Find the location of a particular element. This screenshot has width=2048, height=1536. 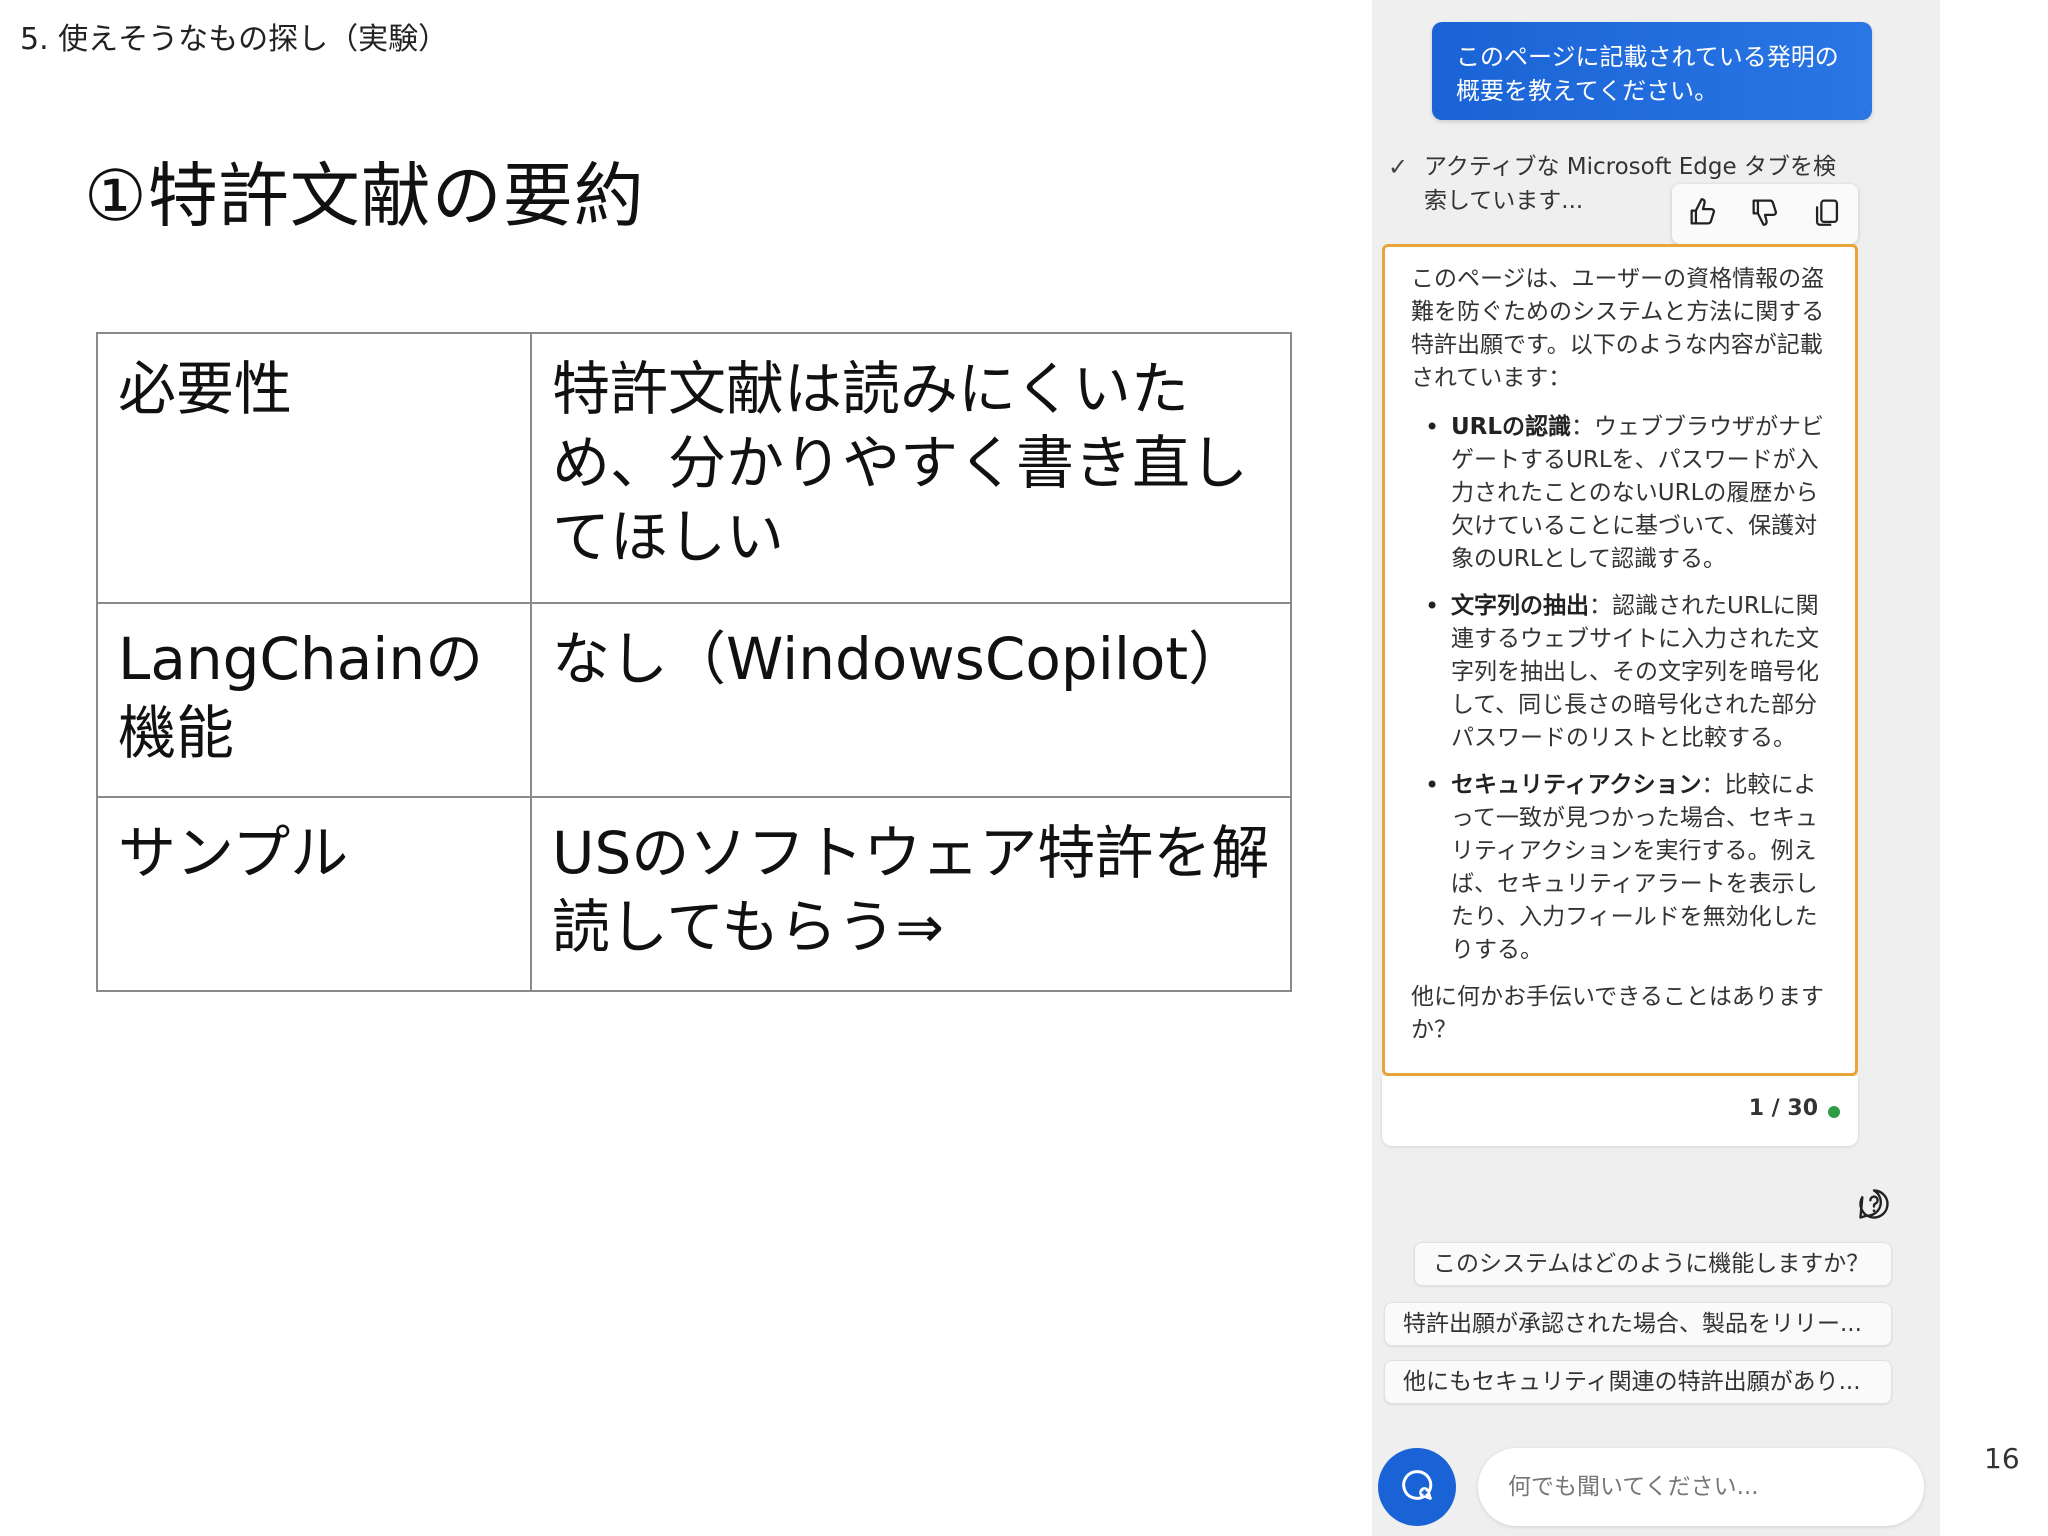

suggestion-chip: このシステムはどのように機能しますか？ is located at coordinates (1653, 1264).